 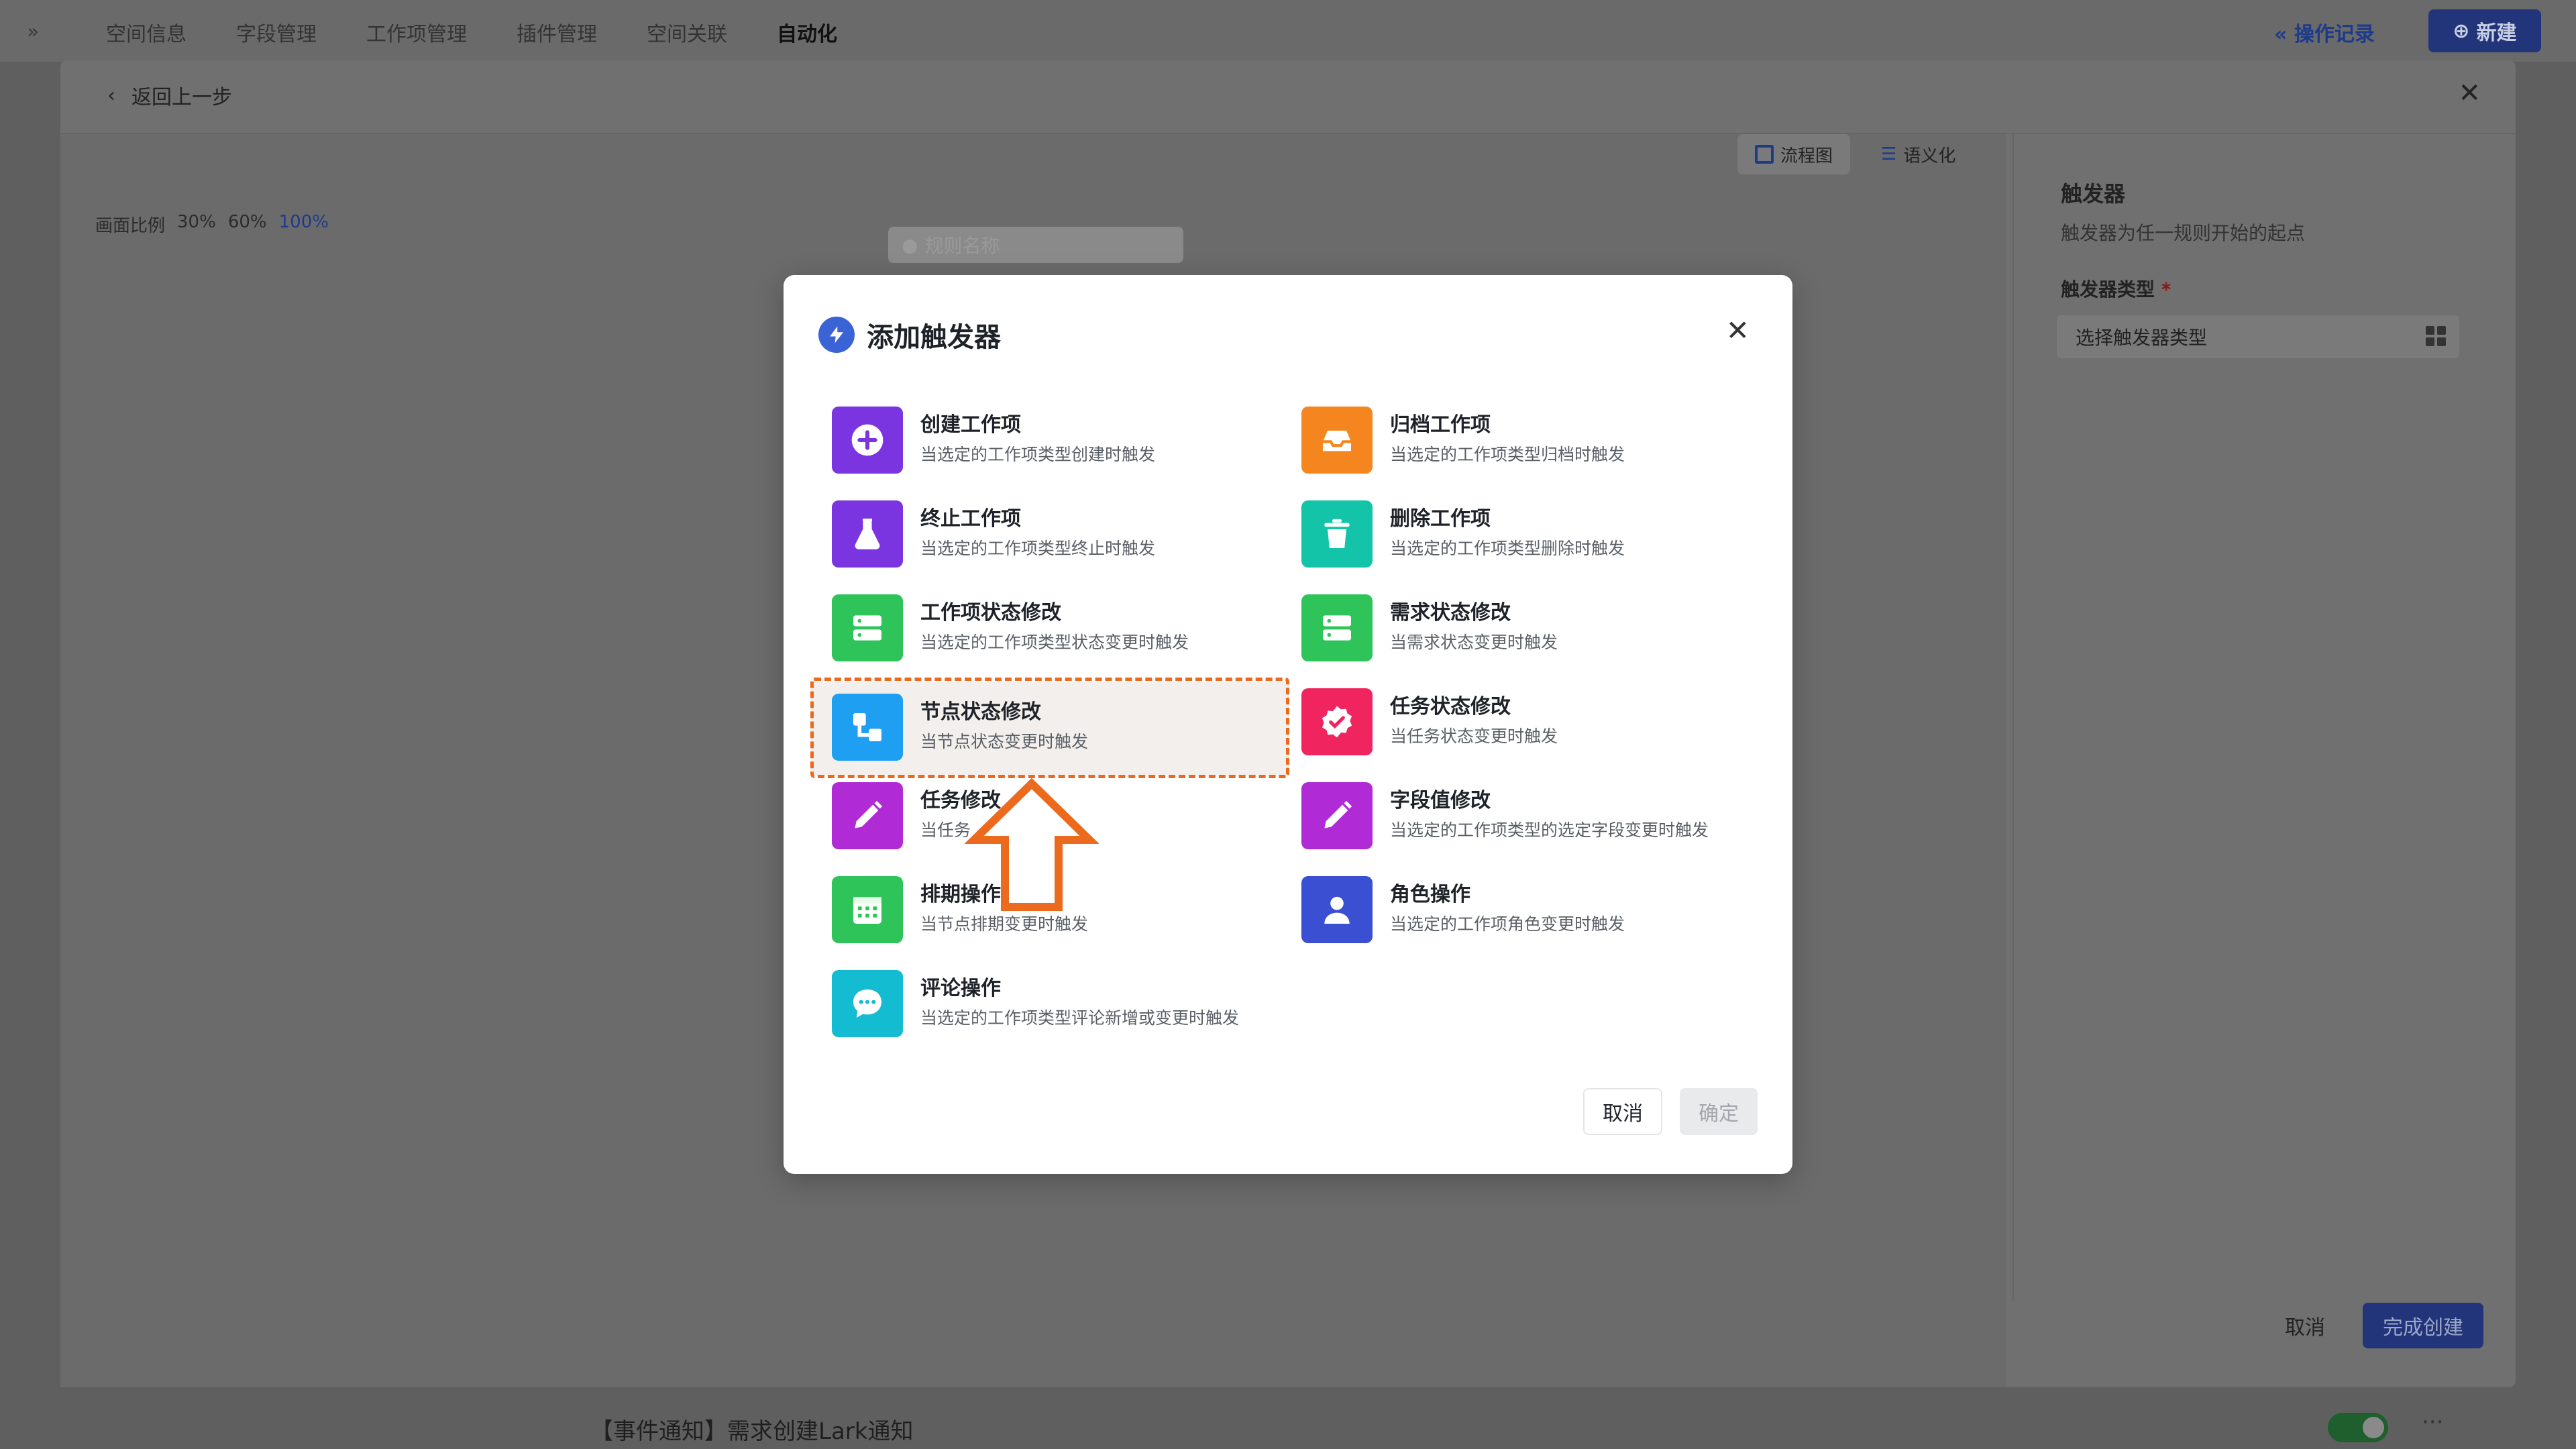 What do you see at coordinates (1012, 1002) in the screenshot?
I see `trigger-option-comment-operation: 评论操作 当选定的工作项类型评论新增或变更时触发` at bounding box center [1012, 1002].